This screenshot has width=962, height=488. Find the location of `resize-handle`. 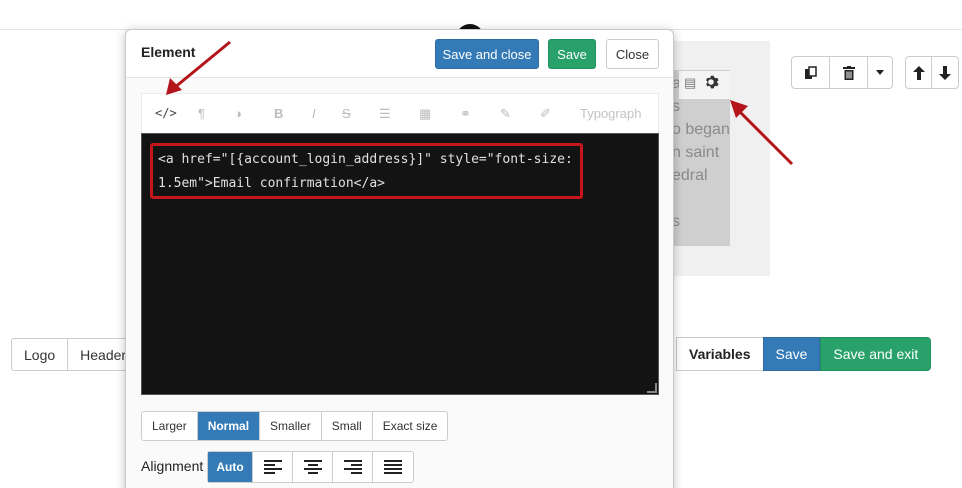

resize-handle is located at coordinates (652, 388).